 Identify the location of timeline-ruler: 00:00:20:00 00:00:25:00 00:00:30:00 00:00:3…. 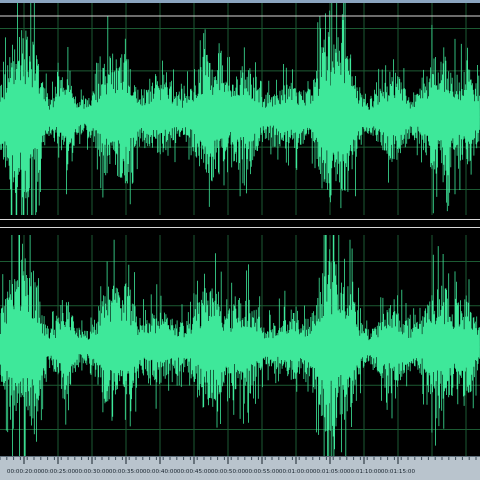
(240, 468).